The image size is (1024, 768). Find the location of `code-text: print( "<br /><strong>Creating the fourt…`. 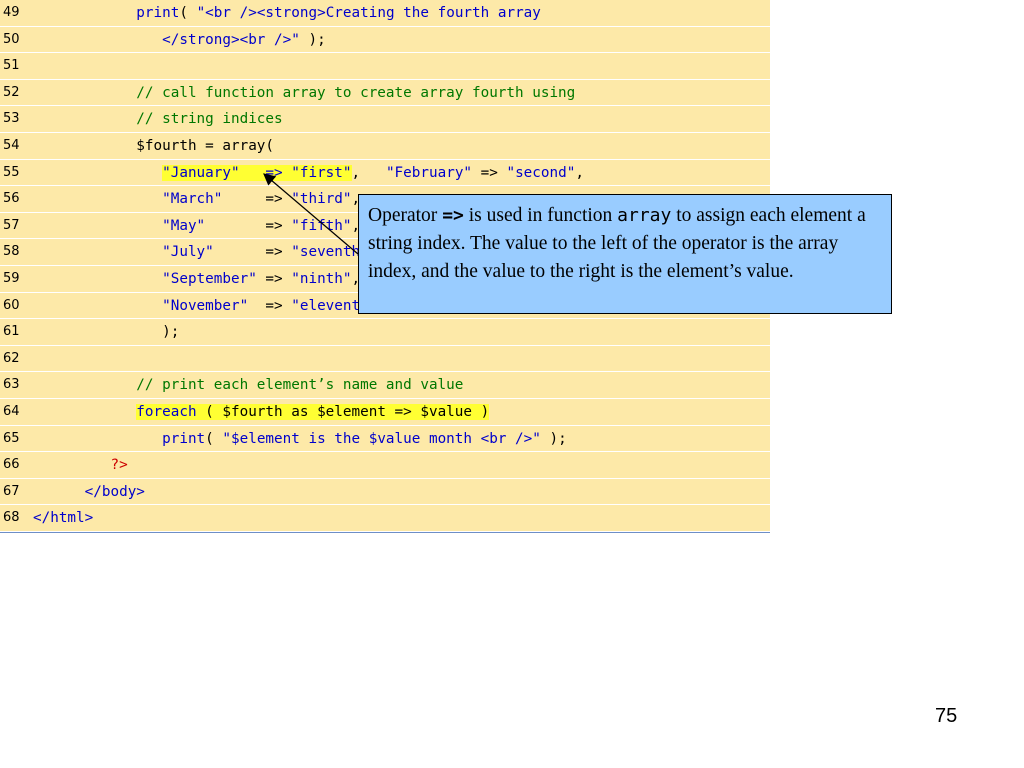

code-text: print( "<br /><strong>Creating the fourt… is located at coordinates (287, 13).